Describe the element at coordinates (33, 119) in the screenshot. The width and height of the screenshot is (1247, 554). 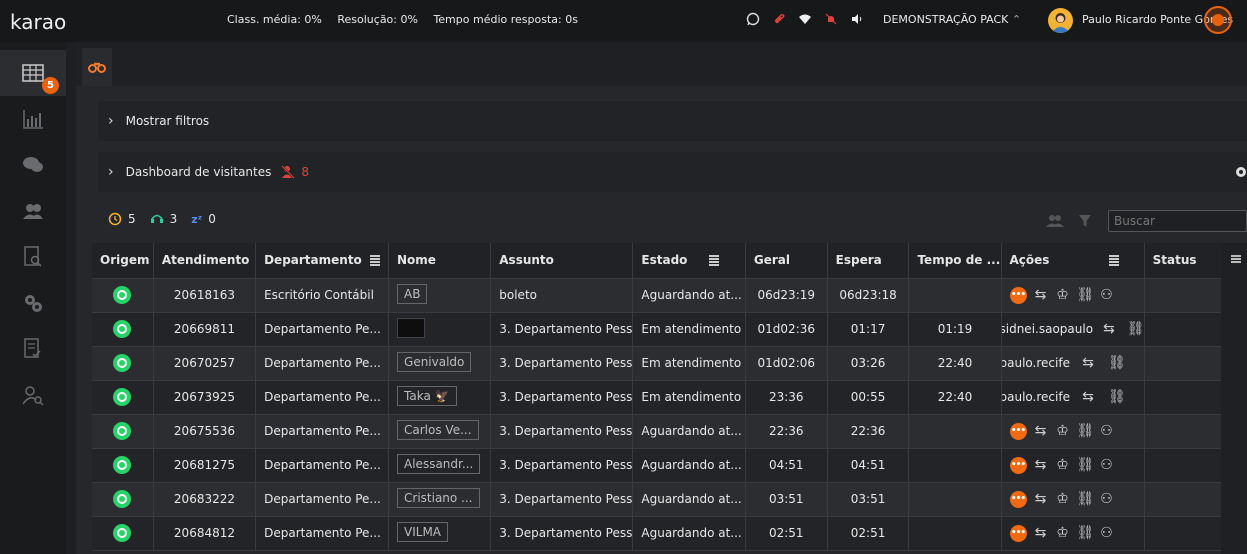
I see `sidebar-item-reports` at that location.